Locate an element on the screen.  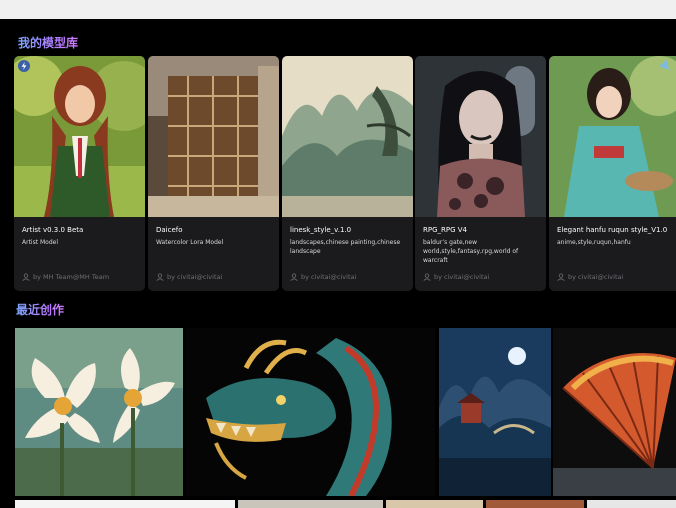
recent-section-title: 最近创作 is located at coordinates (40, 310).